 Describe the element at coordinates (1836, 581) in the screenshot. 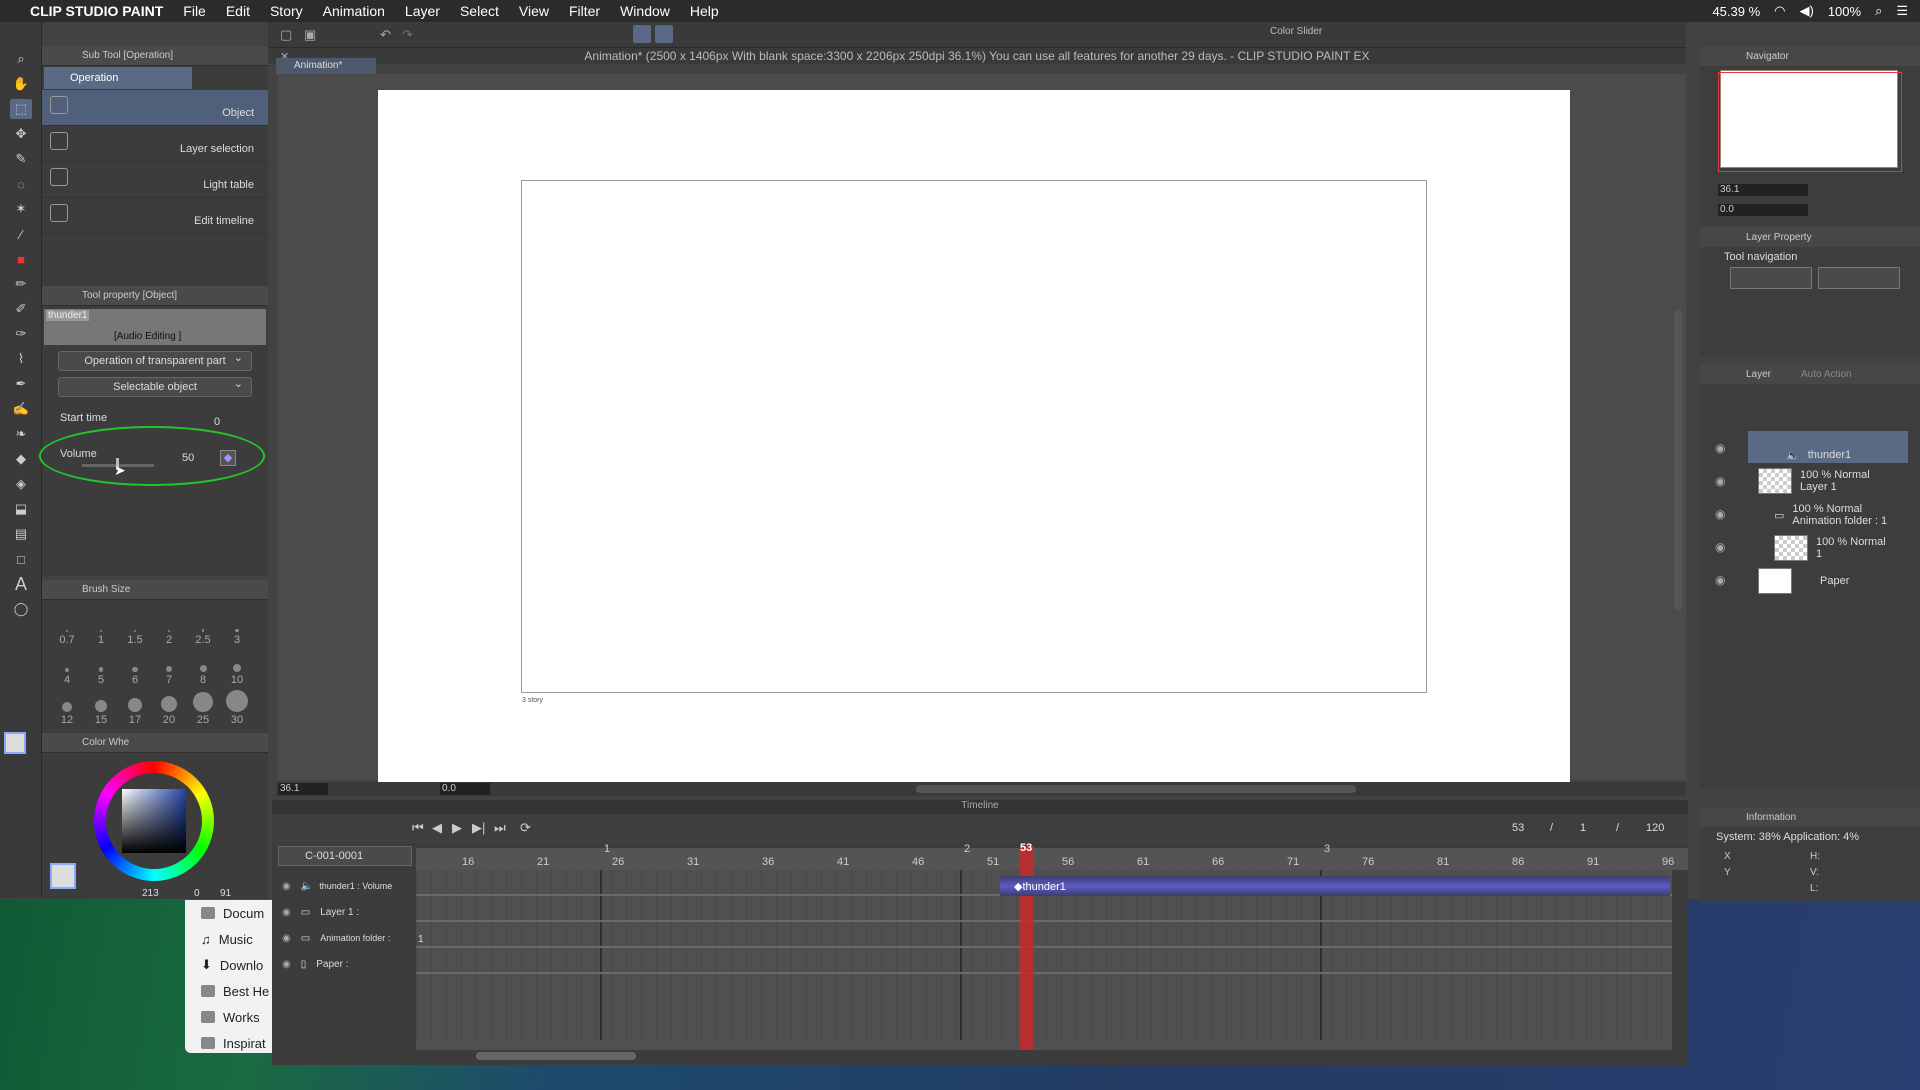

I see `layer-paper: Paper` at that location.